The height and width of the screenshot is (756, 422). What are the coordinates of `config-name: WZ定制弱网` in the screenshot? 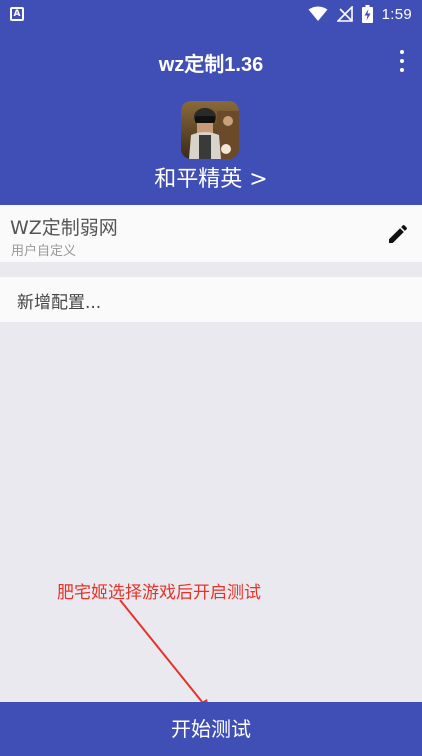 It's located at (64, 228).